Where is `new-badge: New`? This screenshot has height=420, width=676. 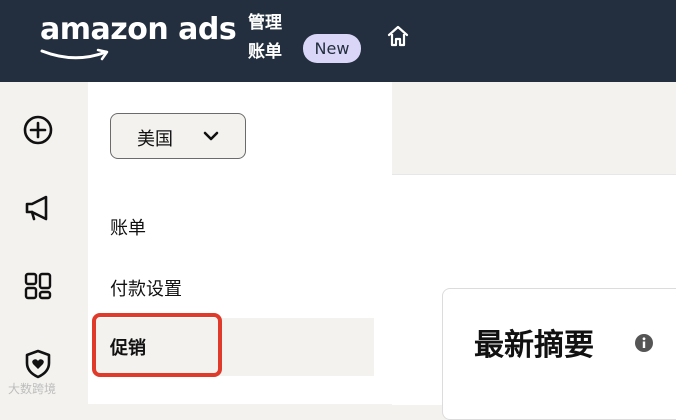
new-badge: New is located at coordinates (332, 48).